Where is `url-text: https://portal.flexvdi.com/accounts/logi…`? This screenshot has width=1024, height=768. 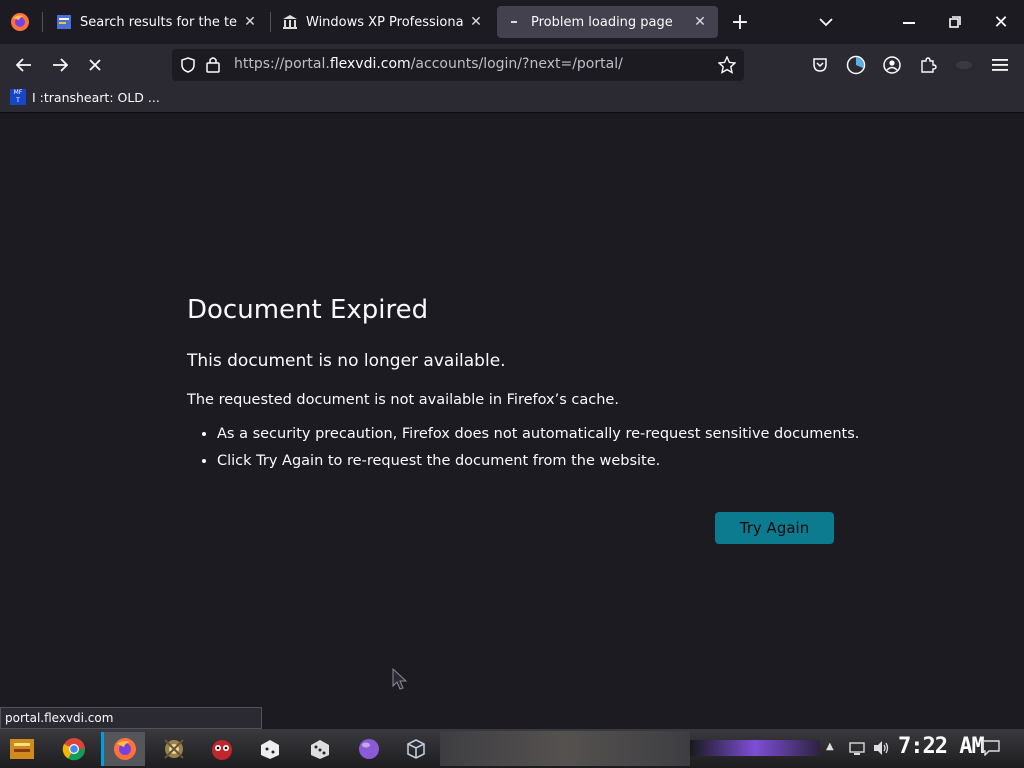
url-text: https://portal.flexvdi.com/accounts/logi… is located at coordinates (428, 64).